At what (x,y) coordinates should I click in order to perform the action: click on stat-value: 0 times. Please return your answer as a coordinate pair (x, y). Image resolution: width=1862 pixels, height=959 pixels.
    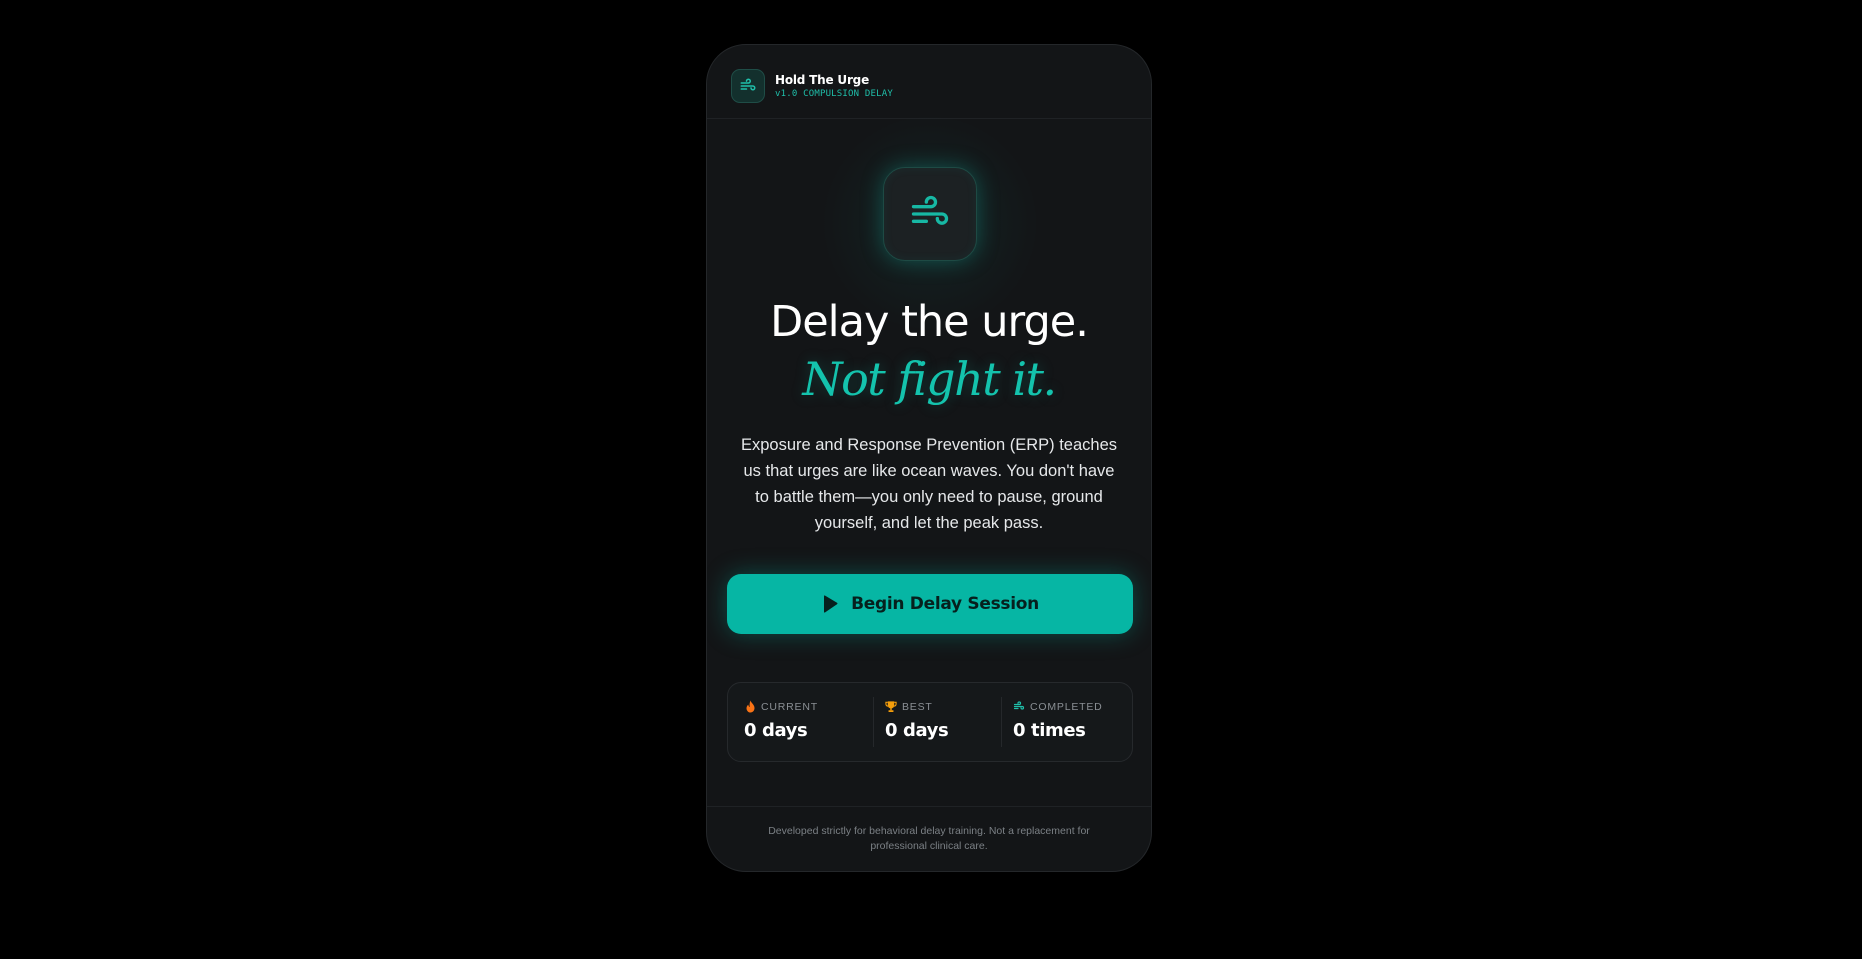
    Looking at the image, I should click on (1049, 730).